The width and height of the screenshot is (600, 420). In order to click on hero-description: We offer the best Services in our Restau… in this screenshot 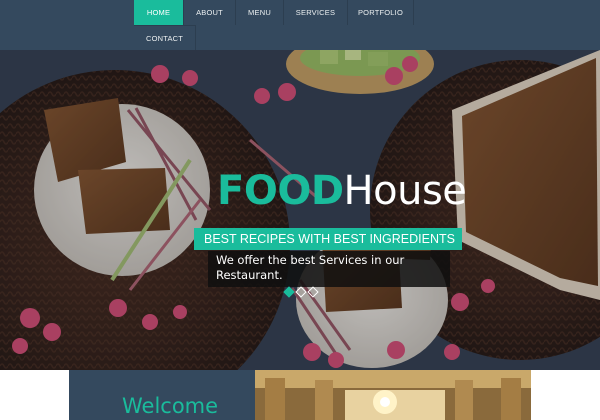, I will do `click(329, 269)`.